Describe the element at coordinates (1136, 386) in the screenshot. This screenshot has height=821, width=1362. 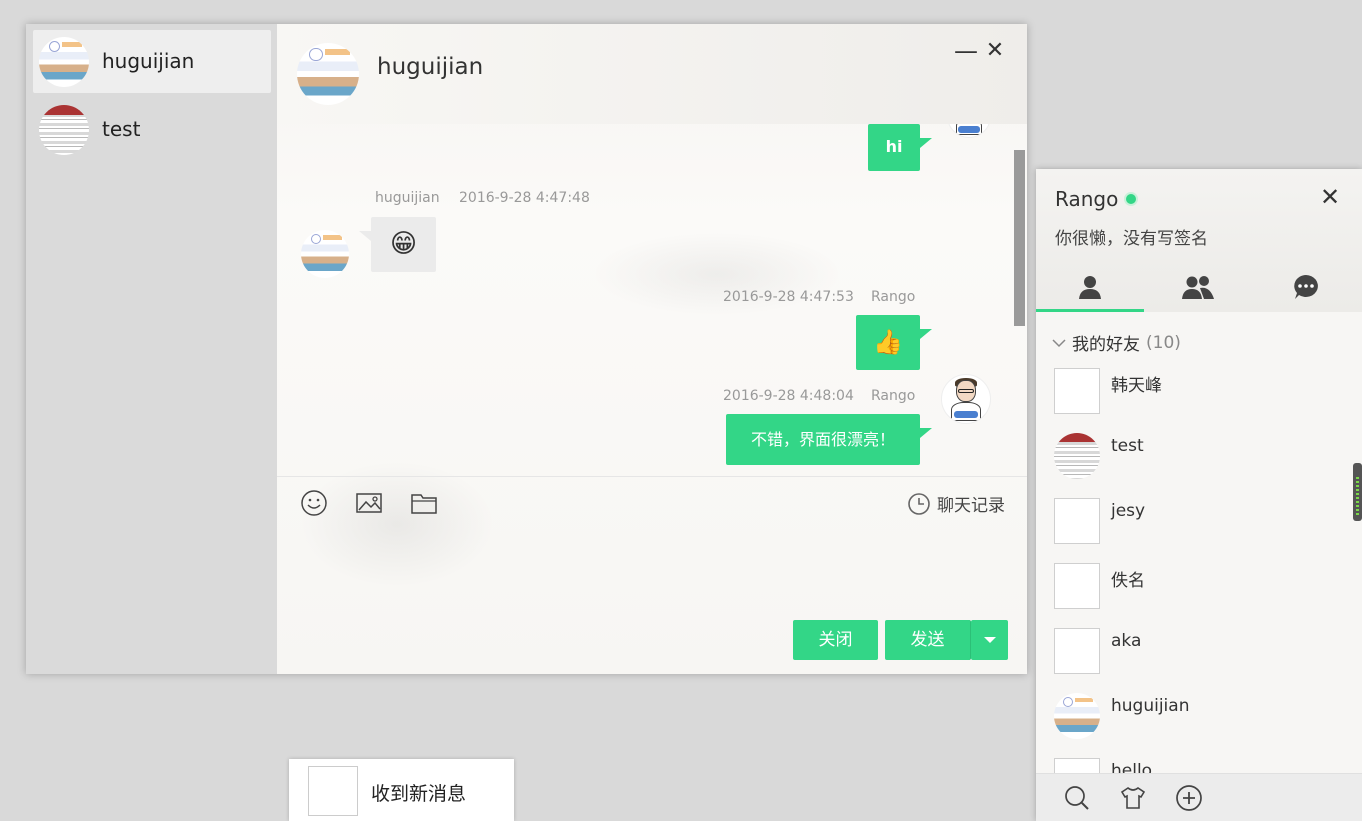
I see `friend-name: 韩天峰` at that location.